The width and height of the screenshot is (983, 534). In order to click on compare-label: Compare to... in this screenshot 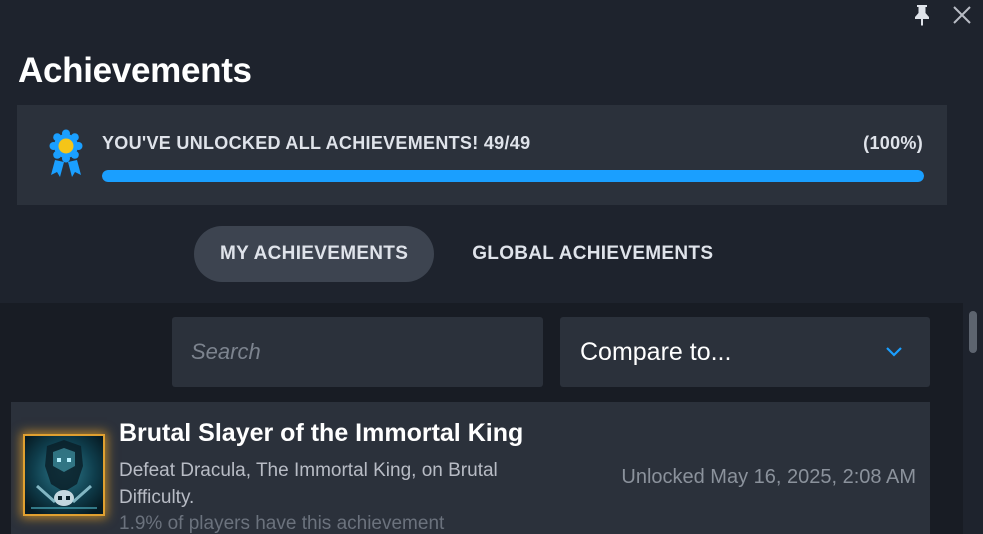, I will do `click(656, 351)`.